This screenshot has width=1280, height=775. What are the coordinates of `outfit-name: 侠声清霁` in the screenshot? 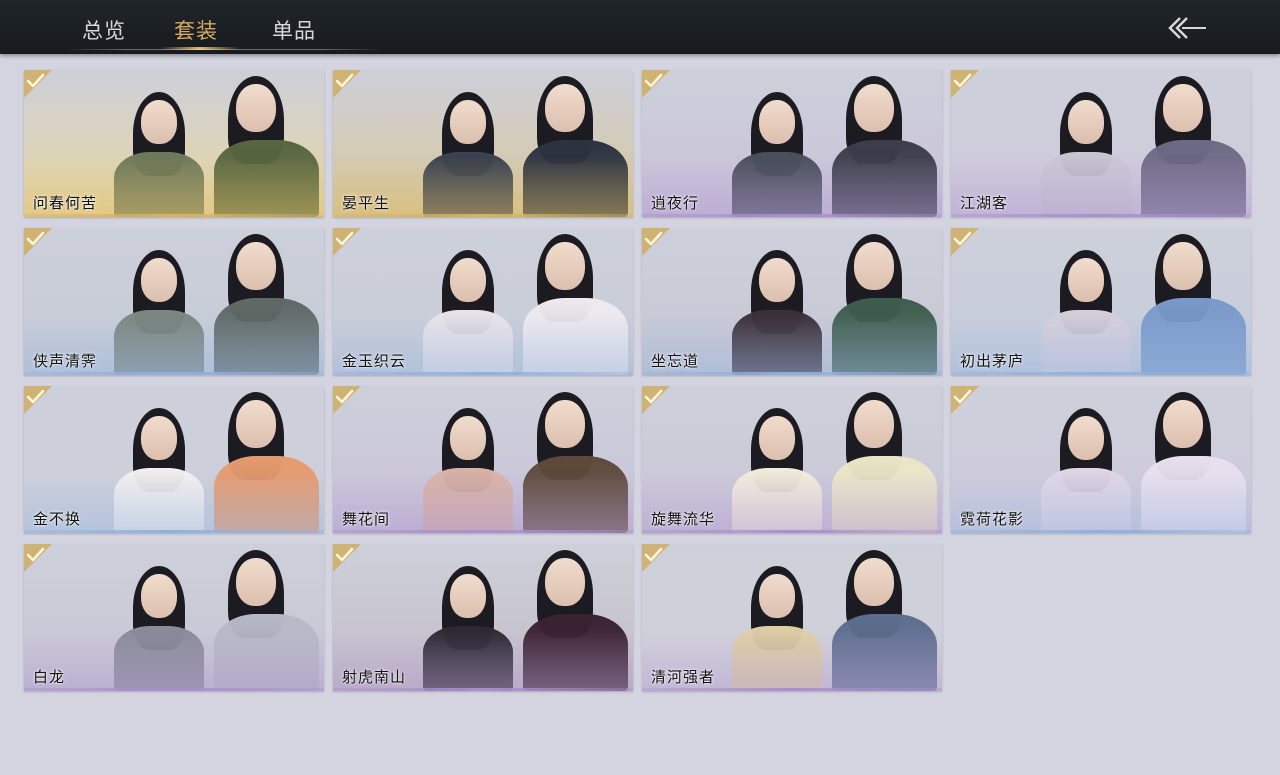 It's located at (65, 361).